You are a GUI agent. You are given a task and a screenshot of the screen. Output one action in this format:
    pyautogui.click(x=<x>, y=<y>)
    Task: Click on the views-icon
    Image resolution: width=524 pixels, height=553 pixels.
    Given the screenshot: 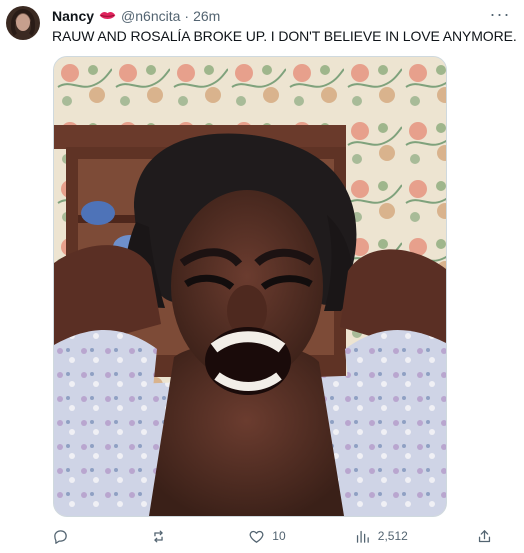 What is the action you would take?
    pyautogui.click(x=362, y=536)
    